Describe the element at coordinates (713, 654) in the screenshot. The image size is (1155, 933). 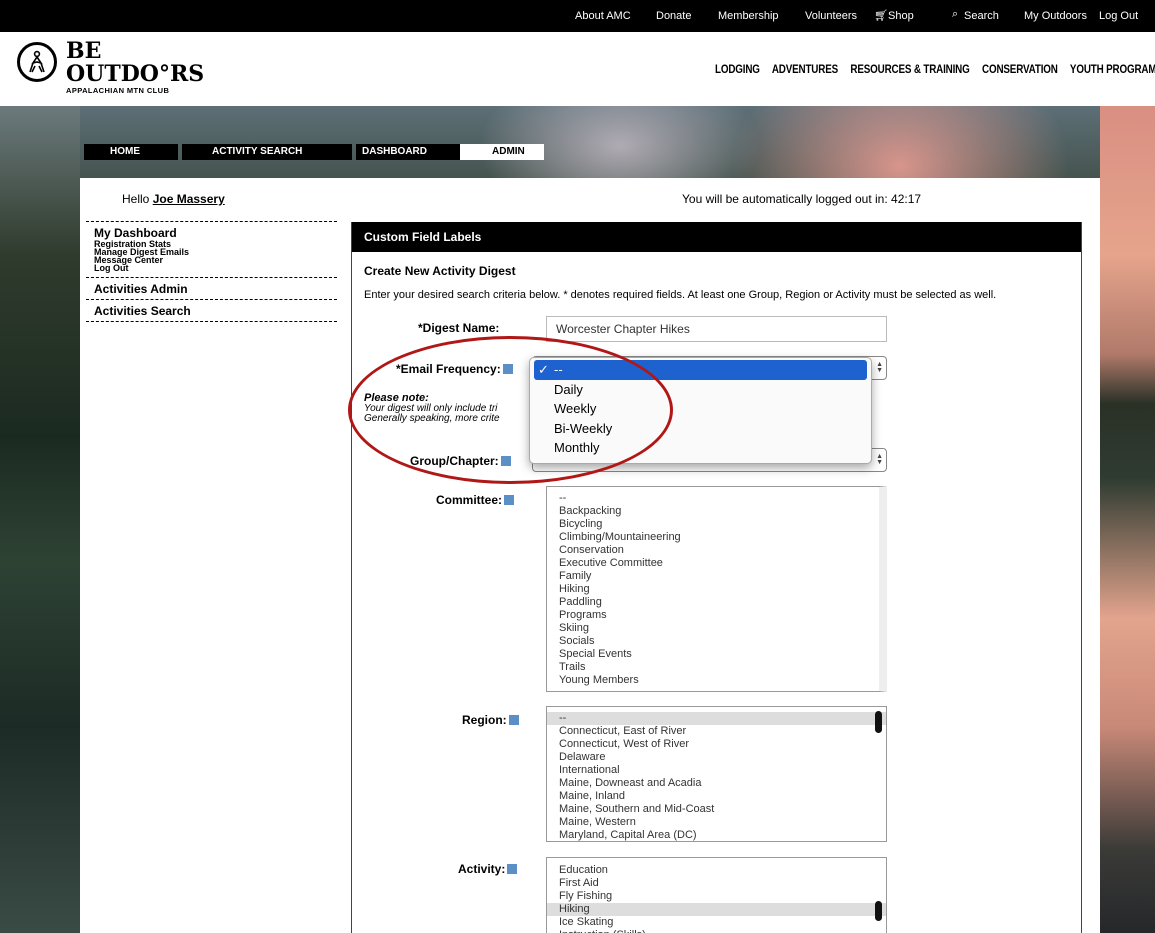
I see `committee-option: Special Events` at that location.